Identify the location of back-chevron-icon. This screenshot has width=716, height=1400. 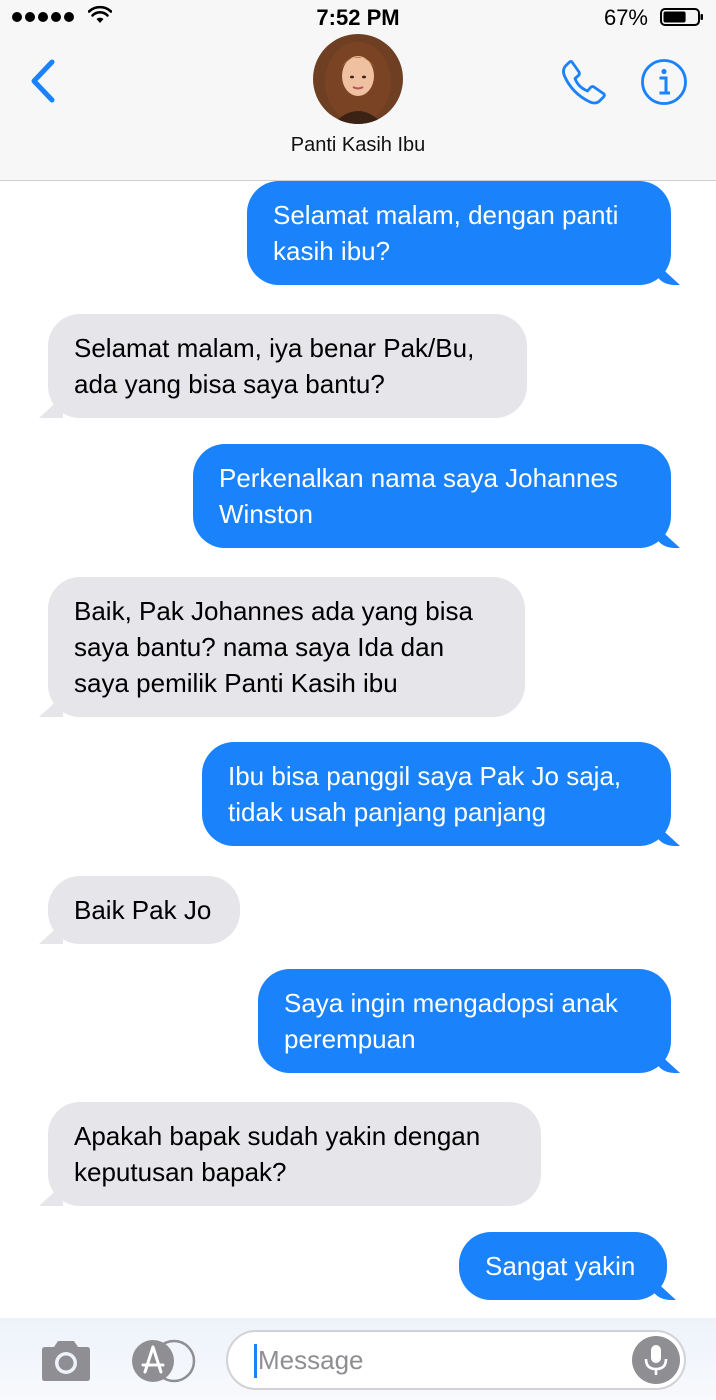
(44, 81).